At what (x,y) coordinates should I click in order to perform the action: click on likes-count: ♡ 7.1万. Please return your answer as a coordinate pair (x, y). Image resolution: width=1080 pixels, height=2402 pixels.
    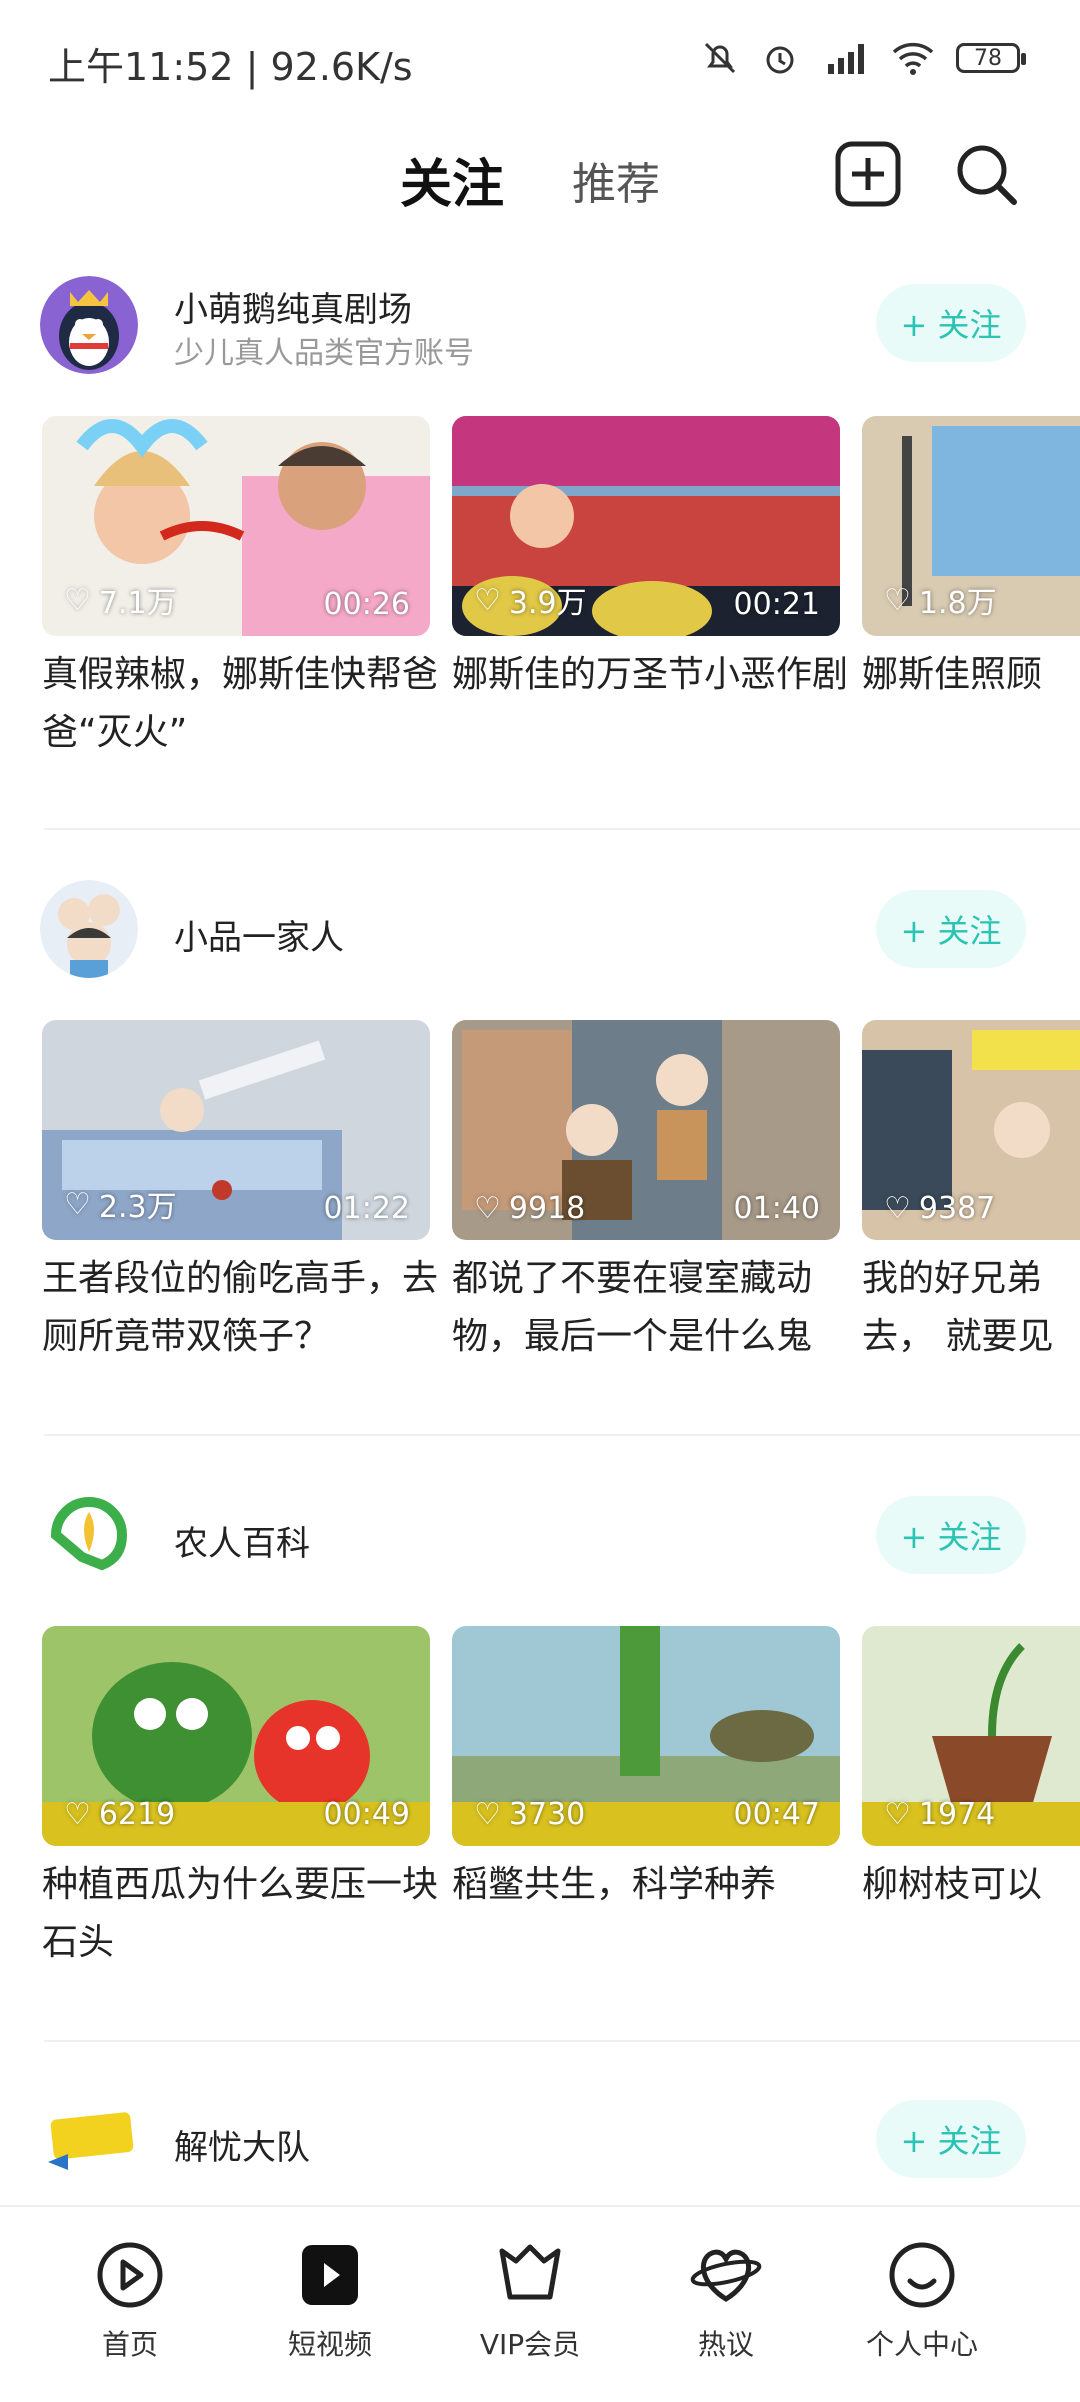
    Looking at the image, I should click on (120, 600).